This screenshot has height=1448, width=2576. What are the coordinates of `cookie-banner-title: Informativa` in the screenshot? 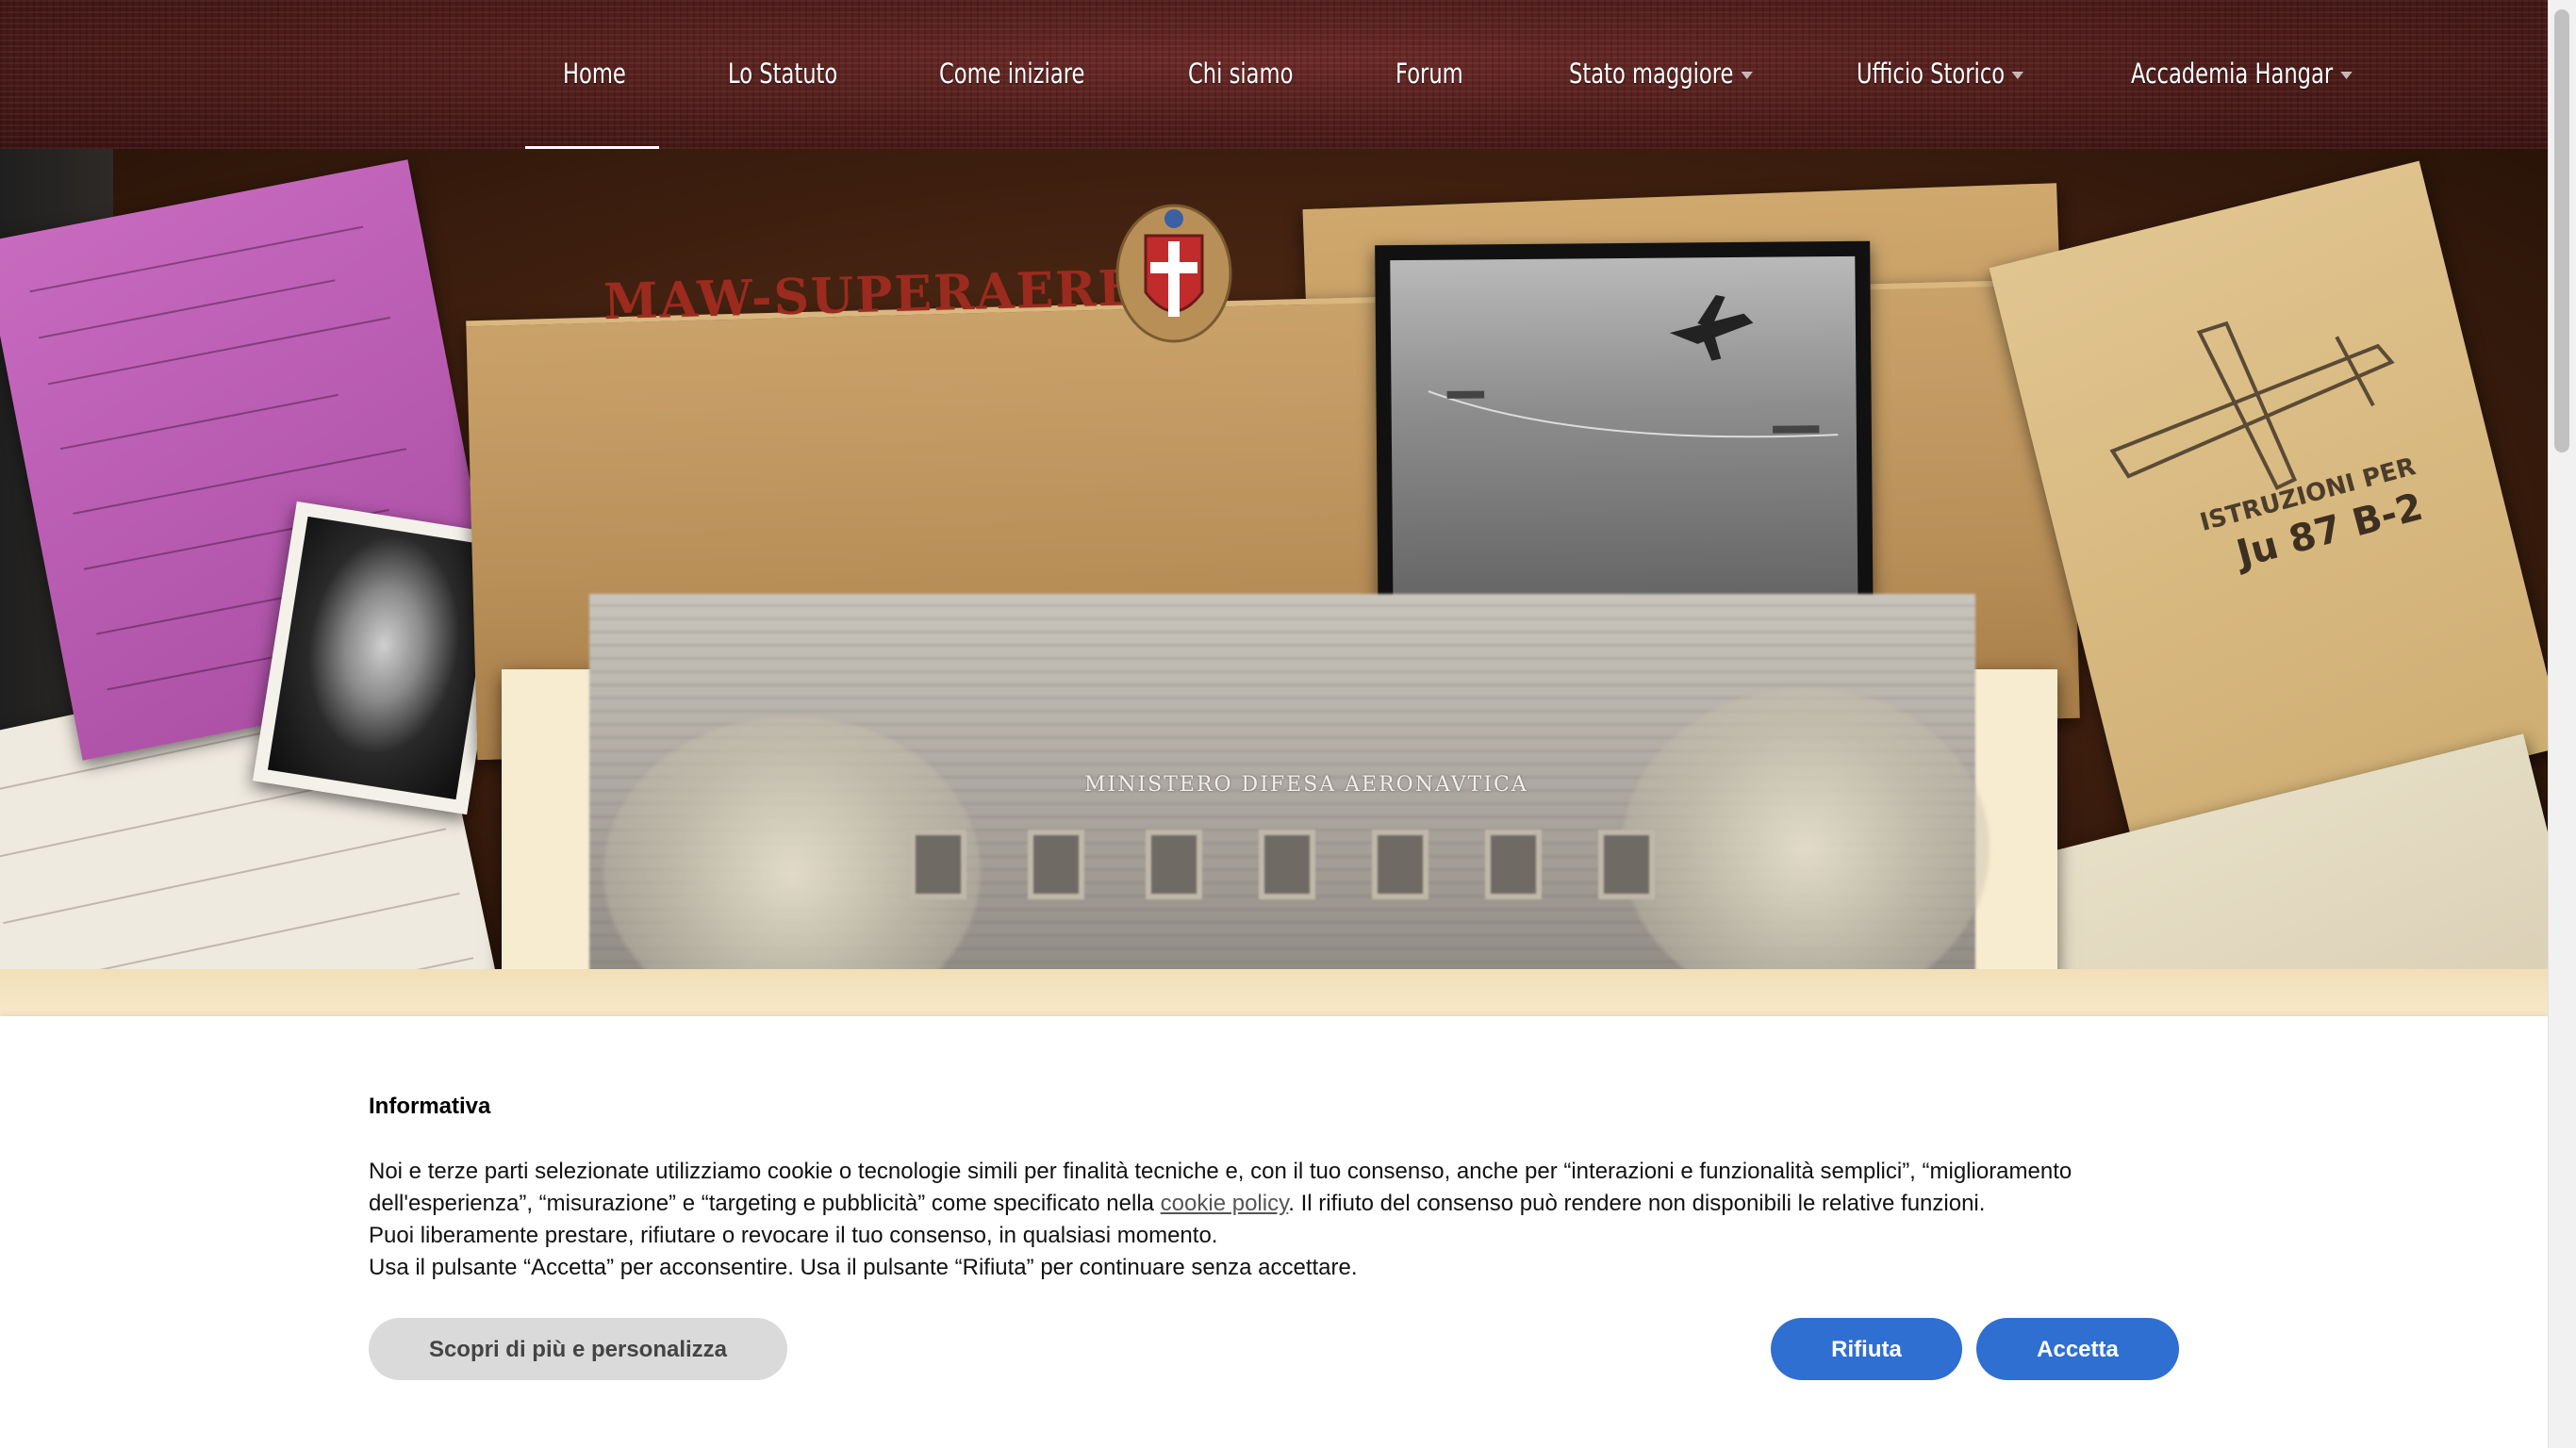 It's located at (430, 1106).